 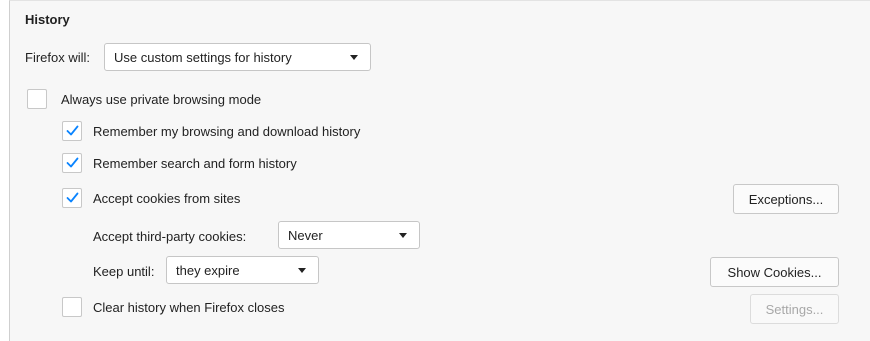 I want to click on keep-until-select: they expire, so click(x=242, y=270).